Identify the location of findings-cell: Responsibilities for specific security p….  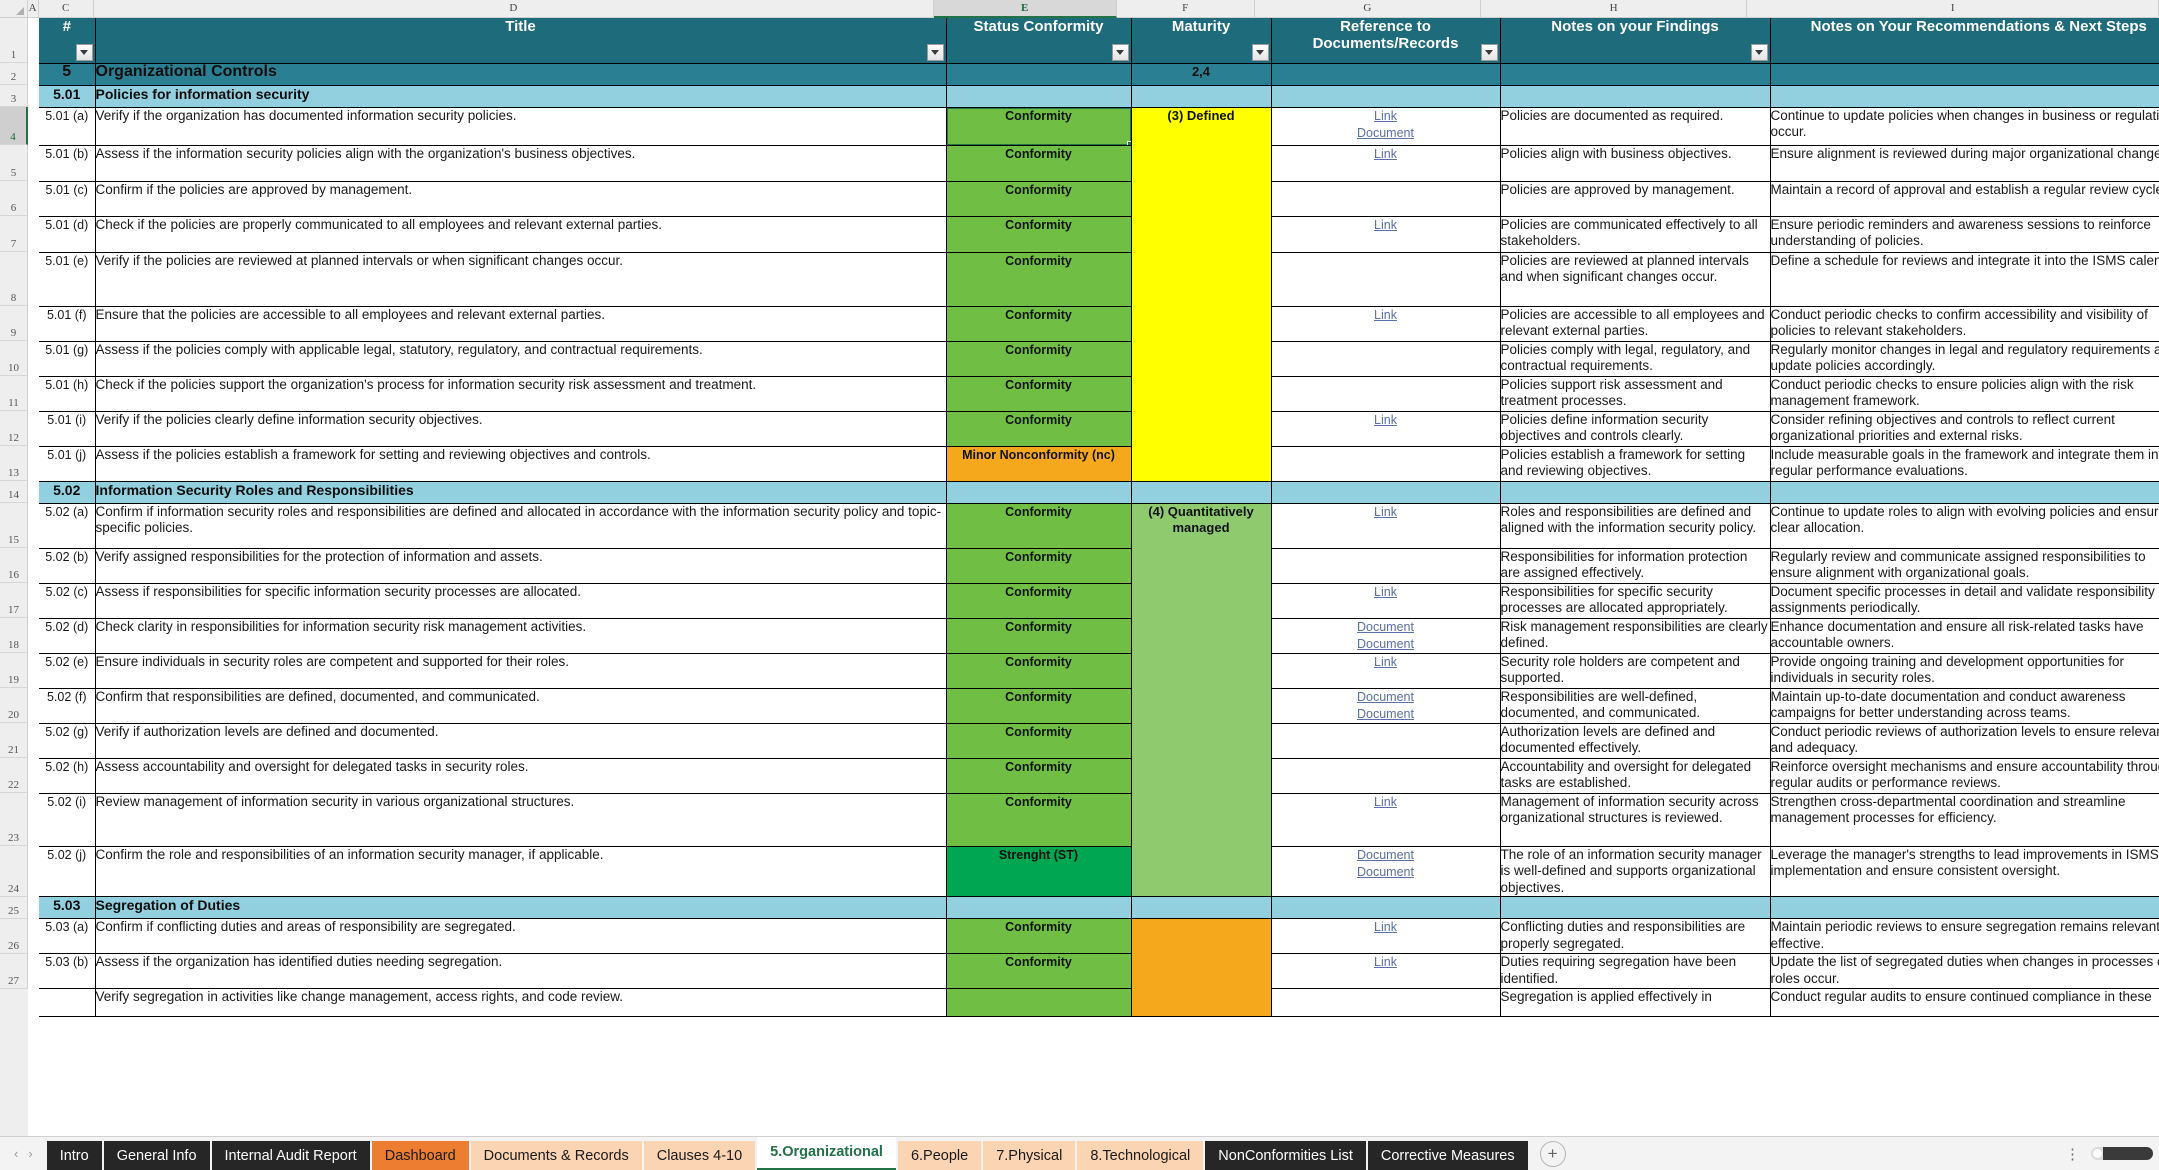
(1635, 601).